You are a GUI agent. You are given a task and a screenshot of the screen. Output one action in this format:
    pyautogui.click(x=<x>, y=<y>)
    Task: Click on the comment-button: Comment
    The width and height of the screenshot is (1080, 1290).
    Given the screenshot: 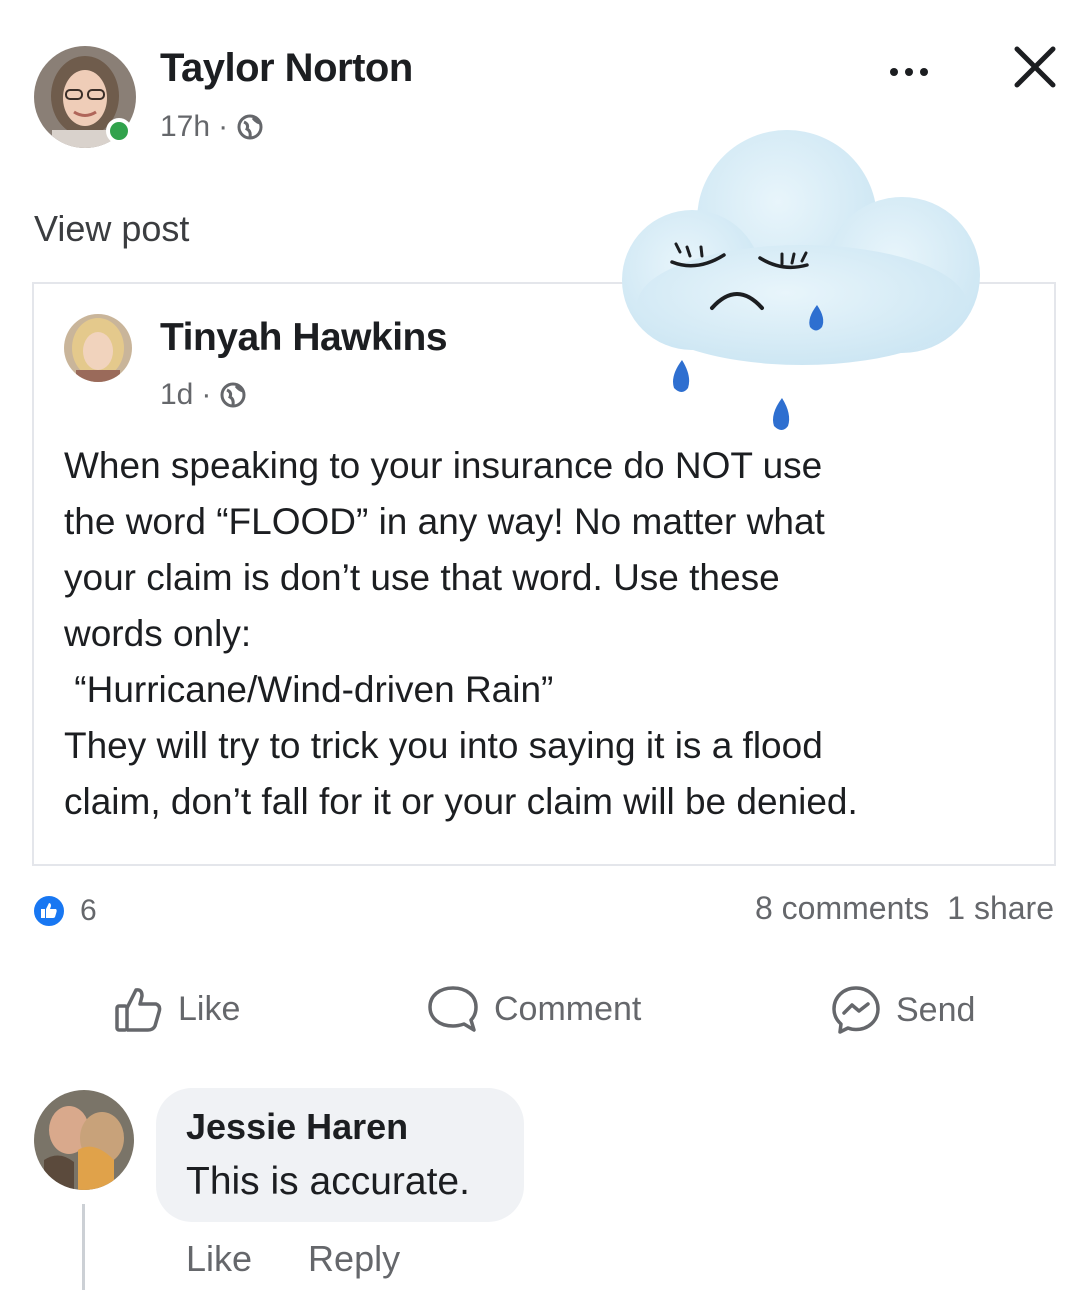 What is the action you would take?
    pyautogui.click(x=533, y=1009)
    